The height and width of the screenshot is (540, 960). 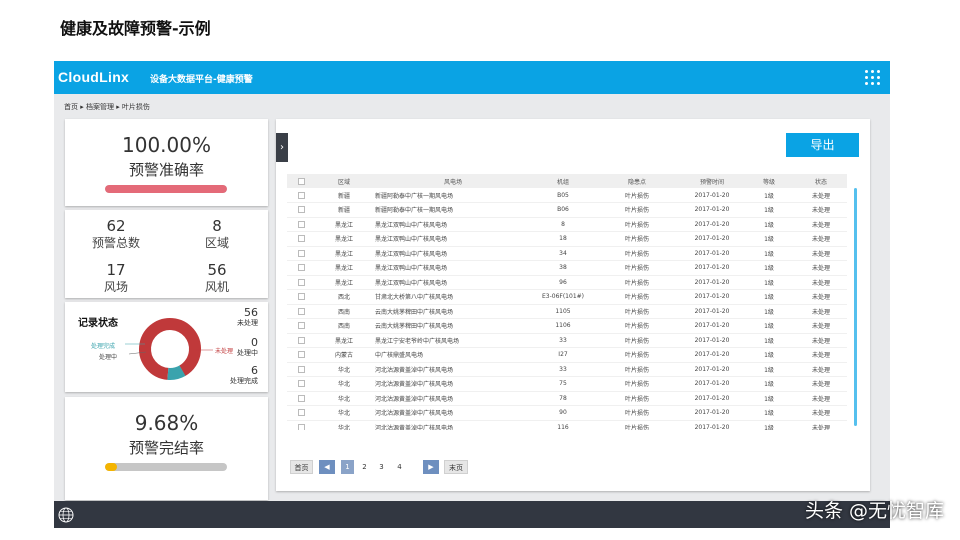 I want to click on prev-page-icon: ◀, so click(x=327, y=467).